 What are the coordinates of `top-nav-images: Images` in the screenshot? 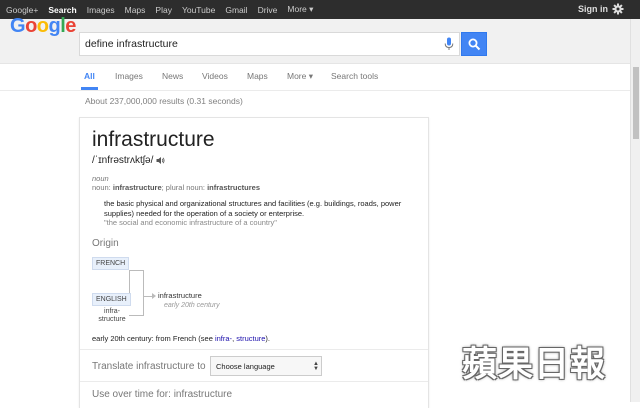 It's located at (101, 10).